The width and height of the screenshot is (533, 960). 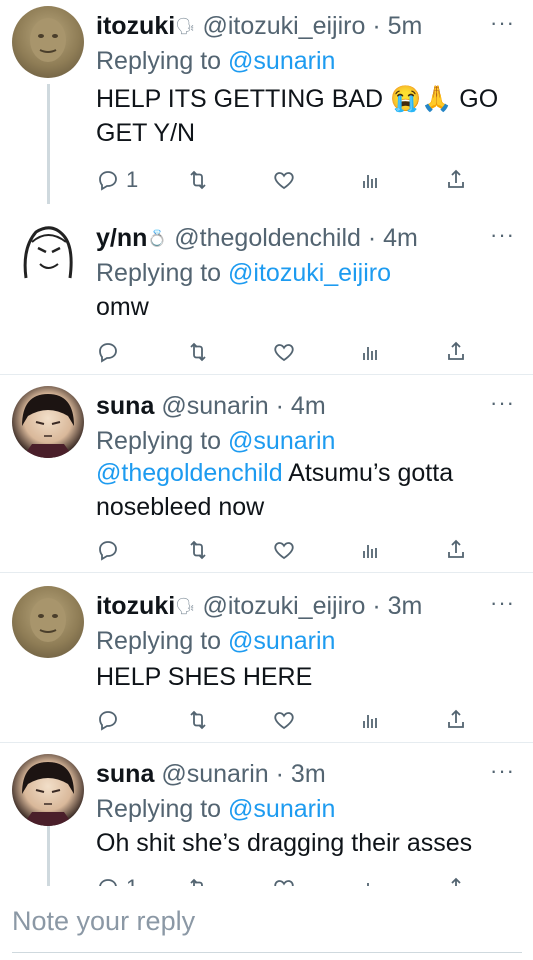 I want to click on tweet-text: HELP SHES HERE, so click(x=204, y=677).